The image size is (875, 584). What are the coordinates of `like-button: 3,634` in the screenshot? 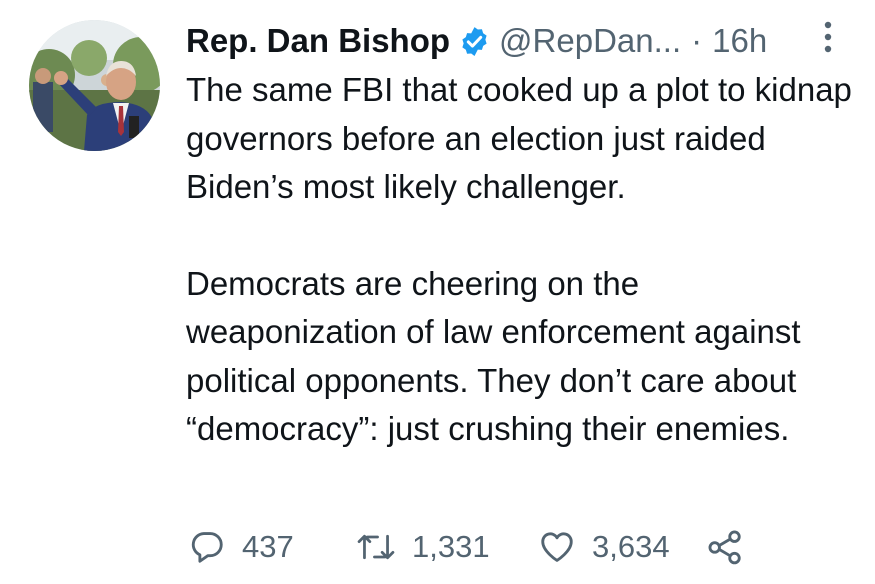 It's located at (604, 547).